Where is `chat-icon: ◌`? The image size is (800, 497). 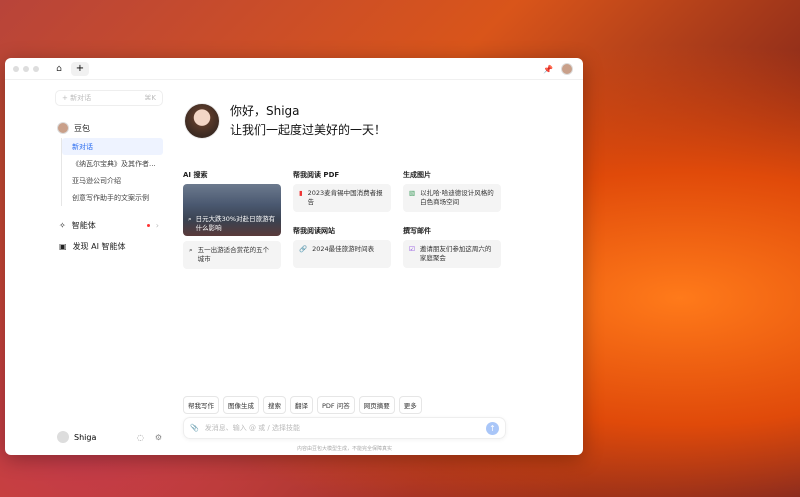 chat-icon: ◌ is located at coordinates (140, 437).